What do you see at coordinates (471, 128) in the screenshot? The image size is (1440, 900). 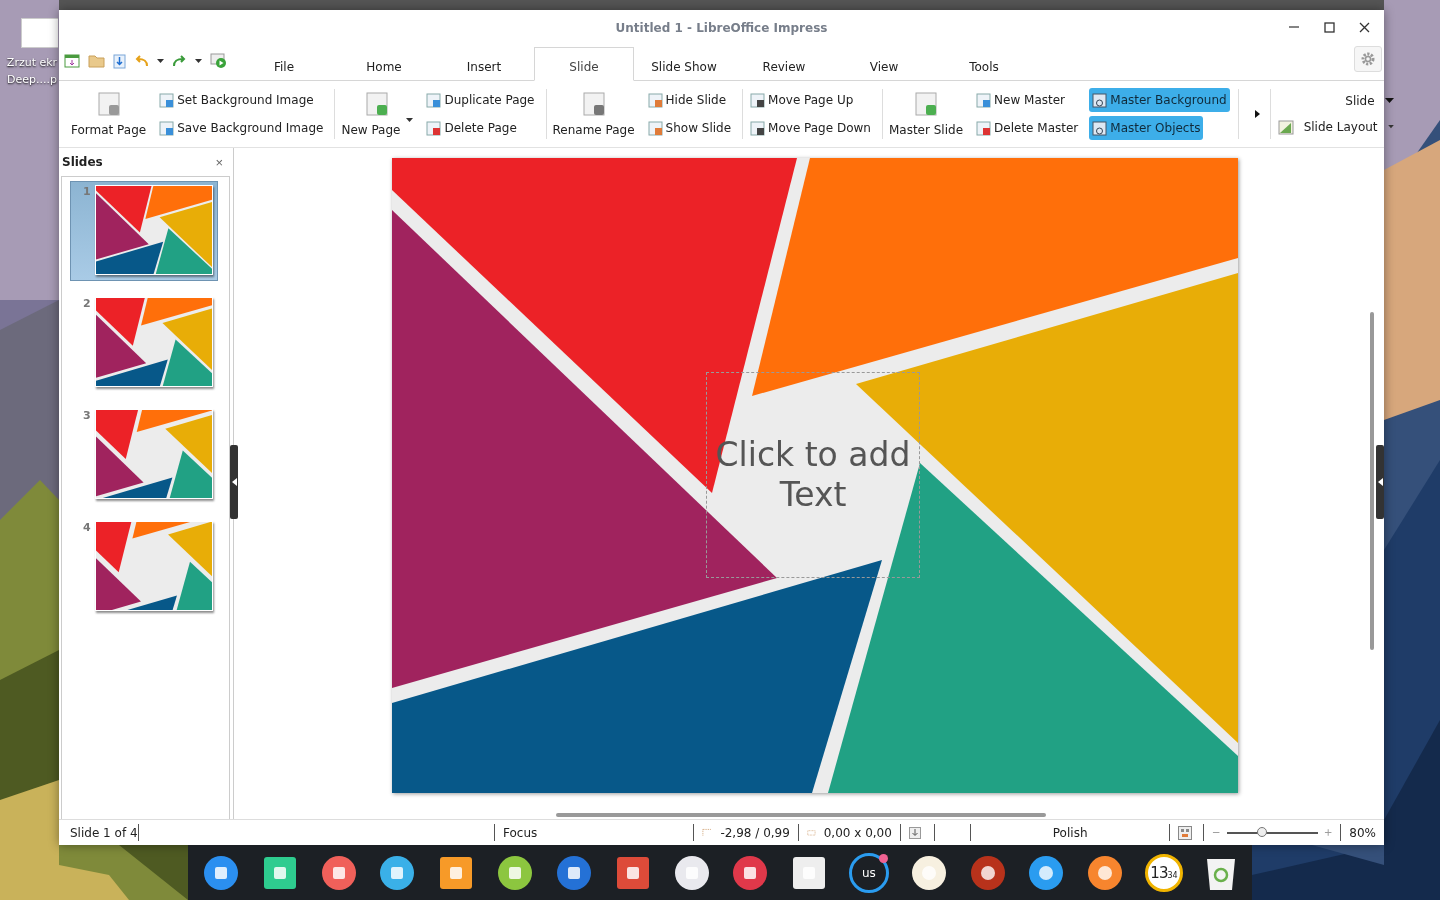 I see `ribbon-button: Delete Page` at bounding box center [471, 128].